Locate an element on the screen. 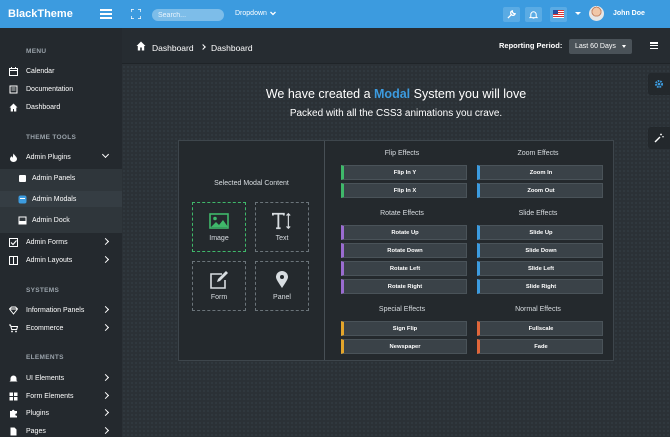  group-title-flip: Flip Effects is located at coordinates (402, 153).